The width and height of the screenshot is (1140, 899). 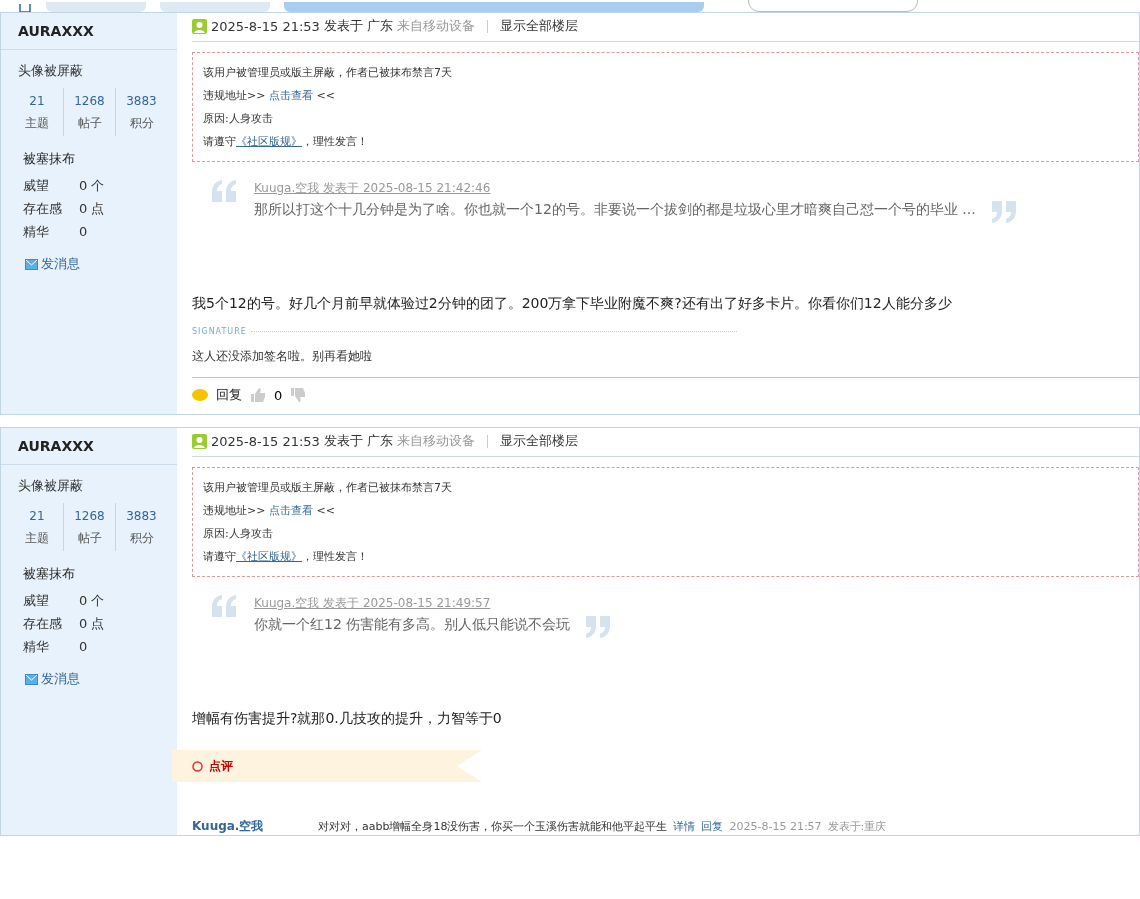 What do you see at coordinates (572, 304) in the screenshot?
I see `post-body: 我5个12的号。好几个月前早就体验过2分钟的团了。200万拿下毕业附魔不爽?还有出了好多卡片。你看你们12人能分多少` at bounding box center [572, 304].